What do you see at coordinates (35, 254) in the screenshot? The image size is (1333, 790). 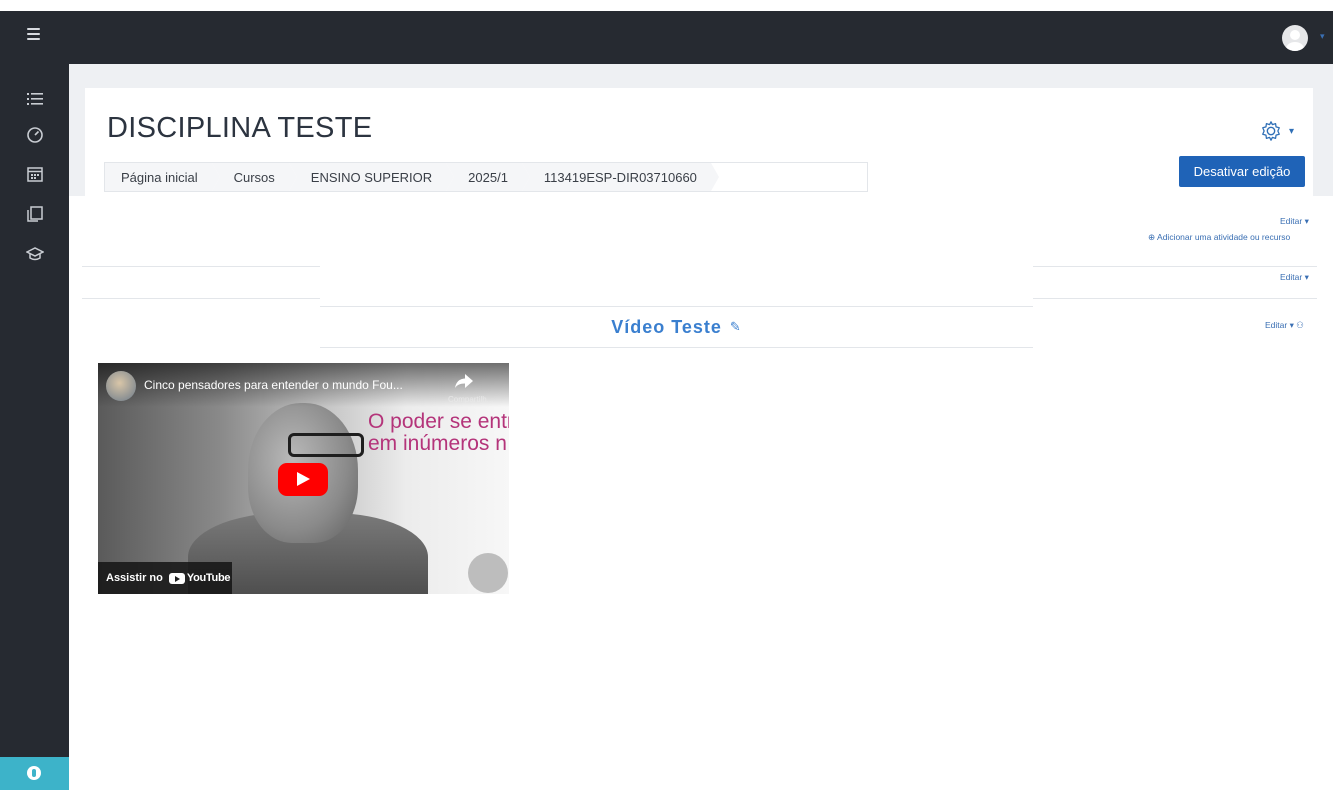 I see `graduation-cap-icon` at bounding box center [35, 254].